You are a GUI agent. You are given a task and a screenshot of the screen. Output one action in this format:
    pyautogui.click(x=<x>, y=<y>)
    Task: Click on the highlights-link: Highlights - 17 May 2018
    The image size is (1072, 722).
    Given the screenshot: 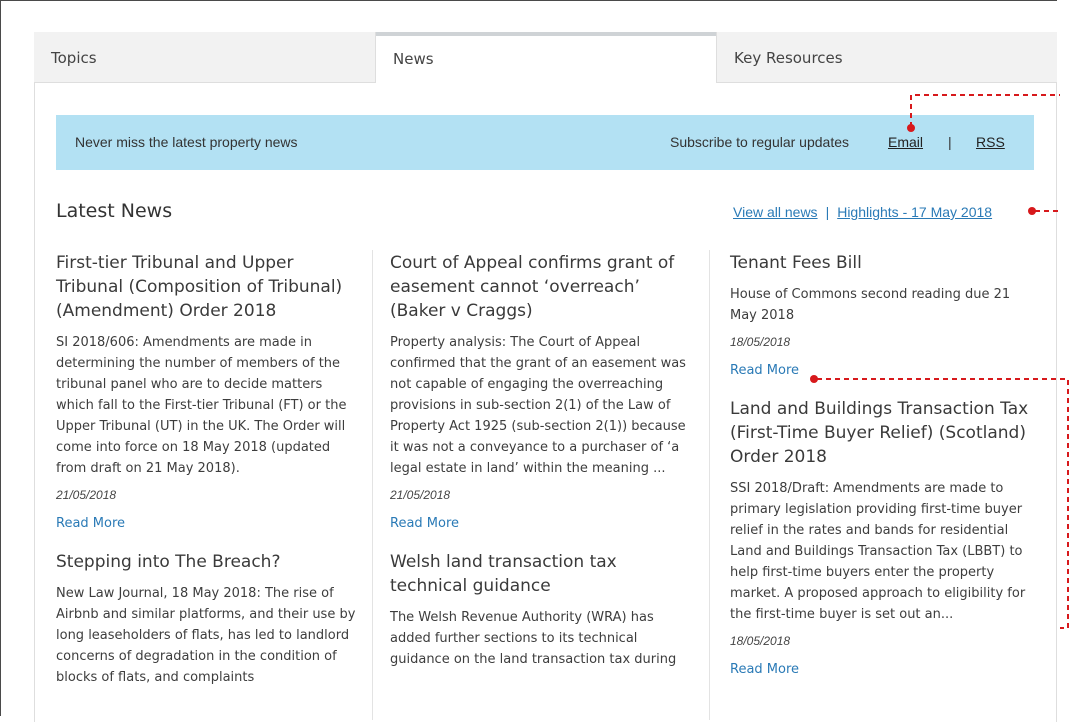 What is the action you would take?
    pyautogui.click(x=914, y=212)
    